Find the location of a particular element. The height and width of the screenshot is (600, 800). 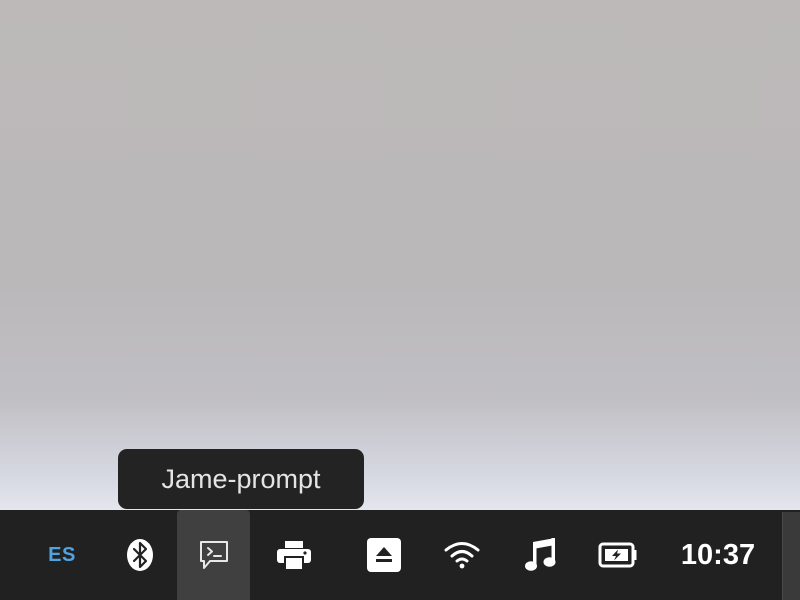

terminal-prompt-icon is located at coordinates (214, 555).